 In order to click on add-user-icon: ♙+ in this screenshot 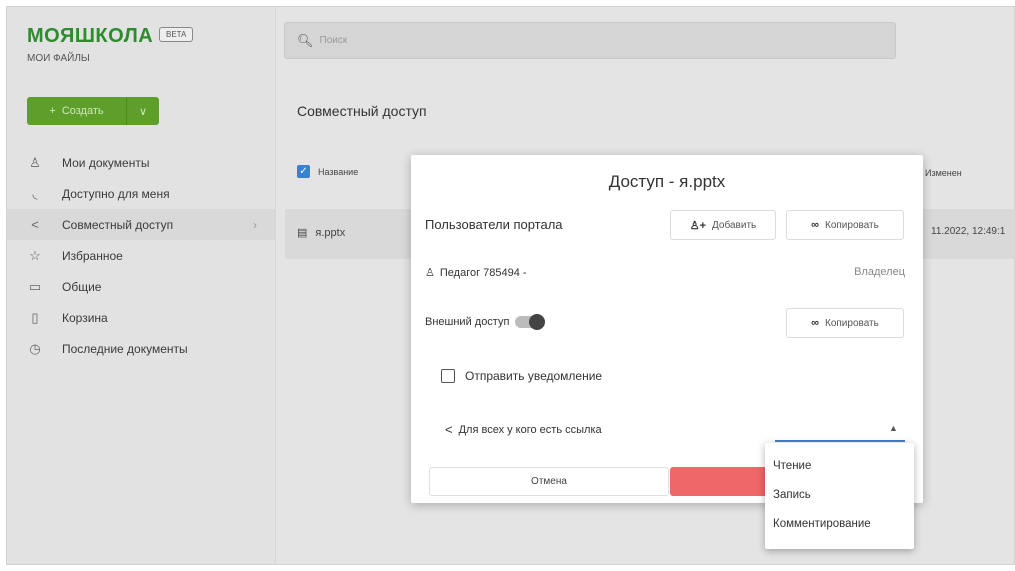, I will do `click(698, 225)`.